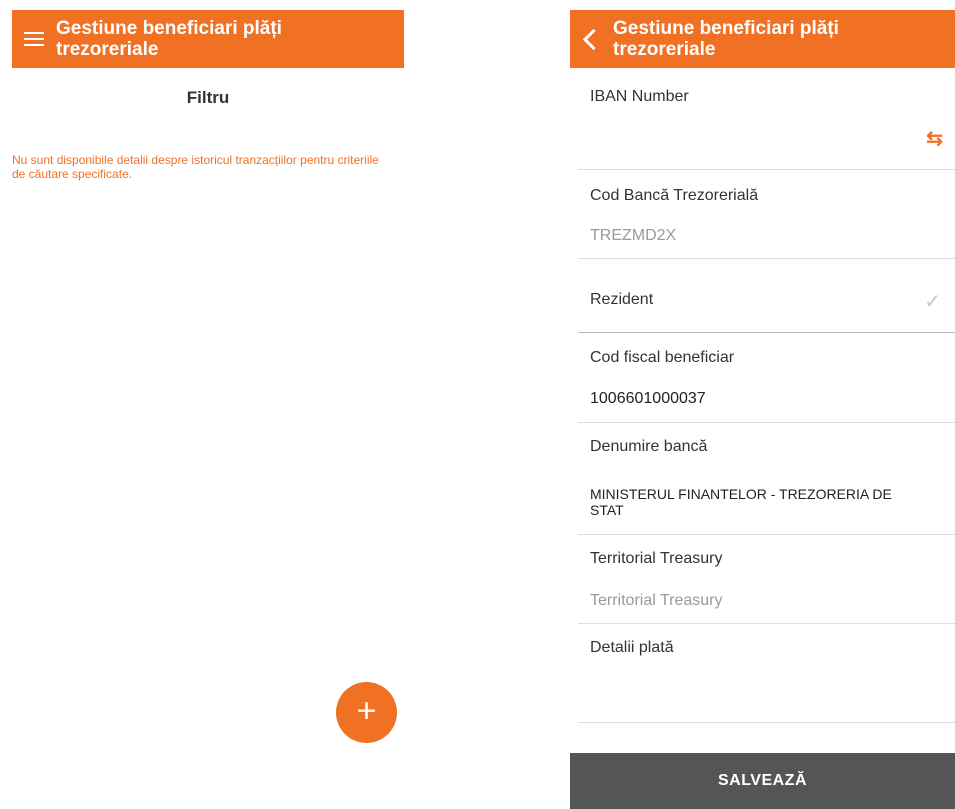 The height and width of the screenshot is (809, 955). I want to click on territorial-treasury-placeholder: Territorial Treasury, so click(656, 600).